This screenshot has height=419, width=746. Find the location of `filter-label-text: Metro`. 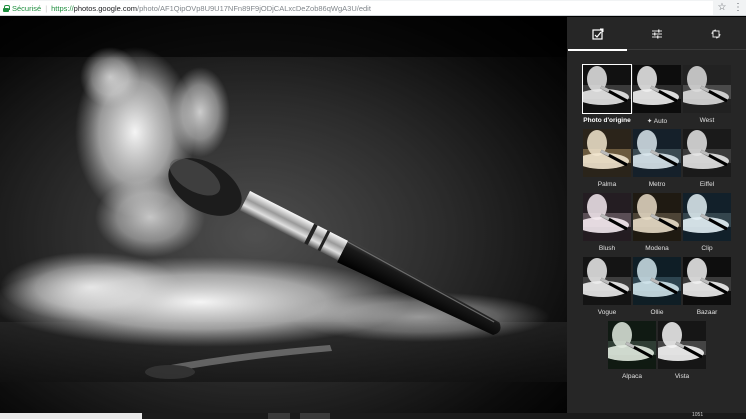

filter-label-text: Metro is located at coordinates (657, 184).